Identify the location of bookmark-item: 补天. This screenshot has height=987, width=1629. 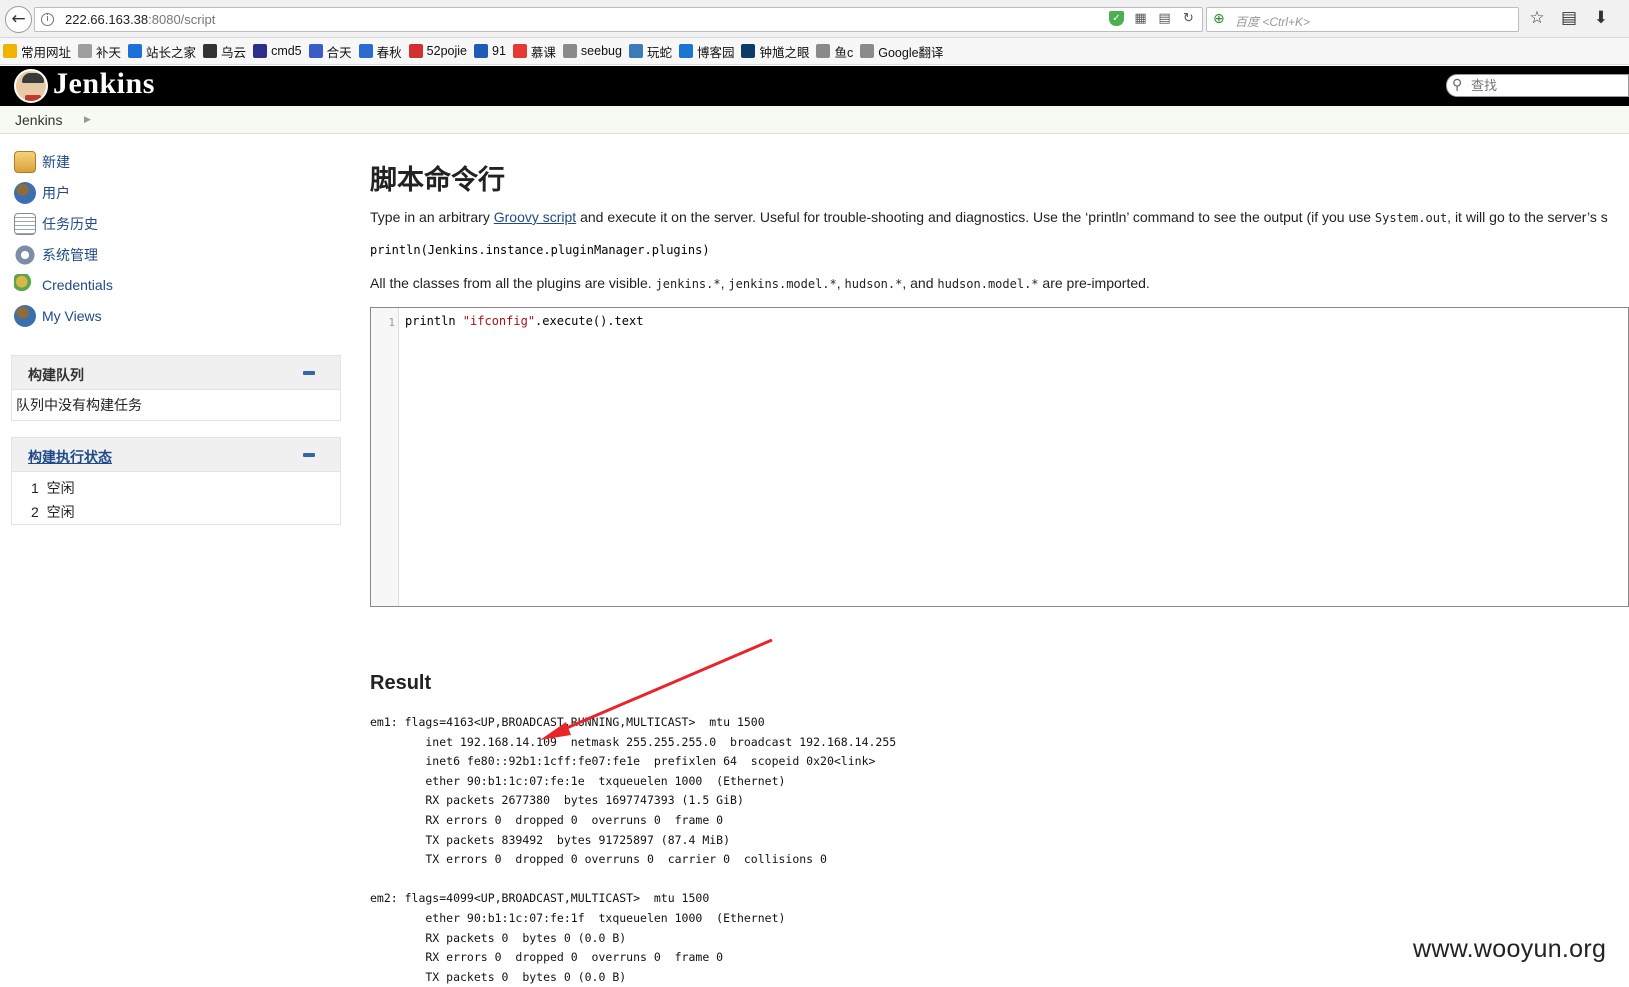
(99, 51).